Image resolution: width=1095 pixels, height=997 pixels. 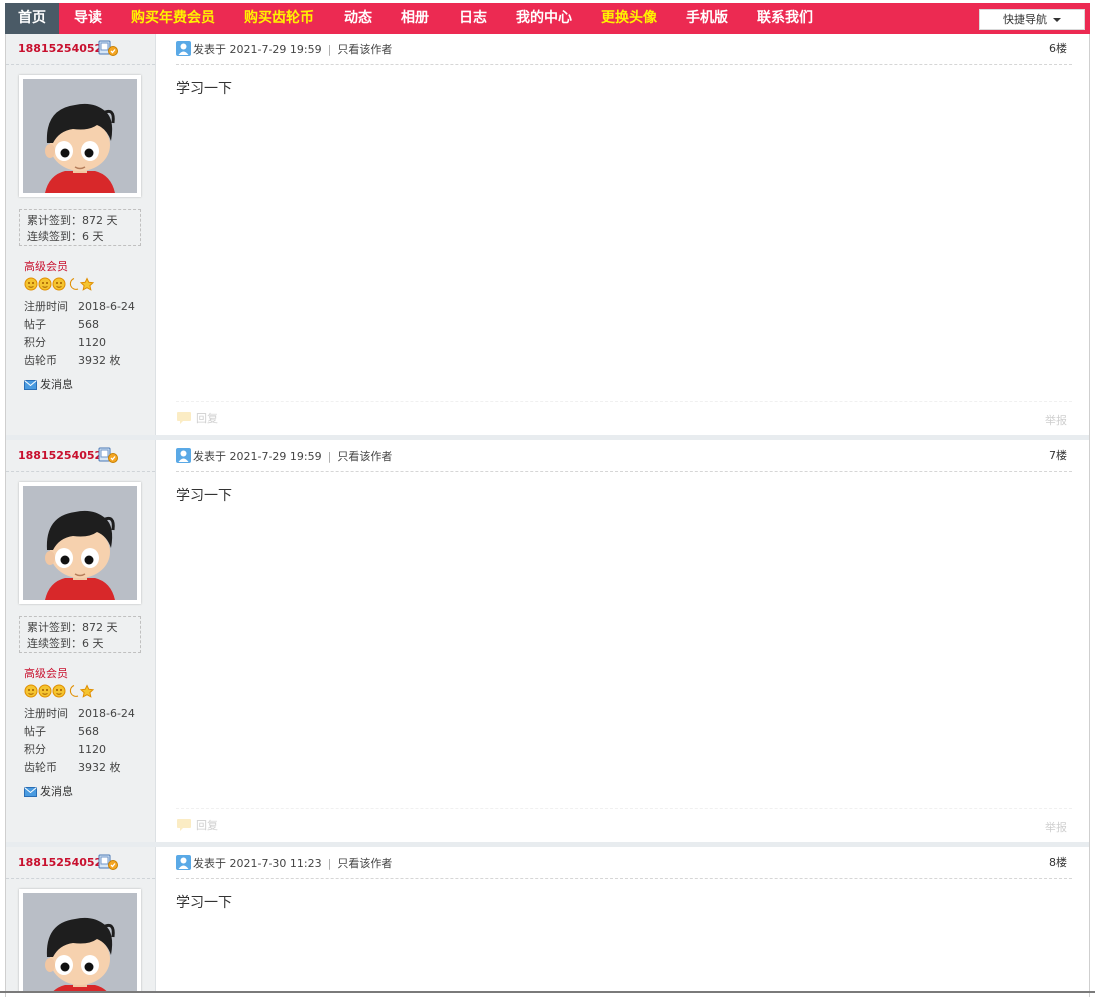 I want to click on nav-blog: 日志, so click(x=473, y=18).